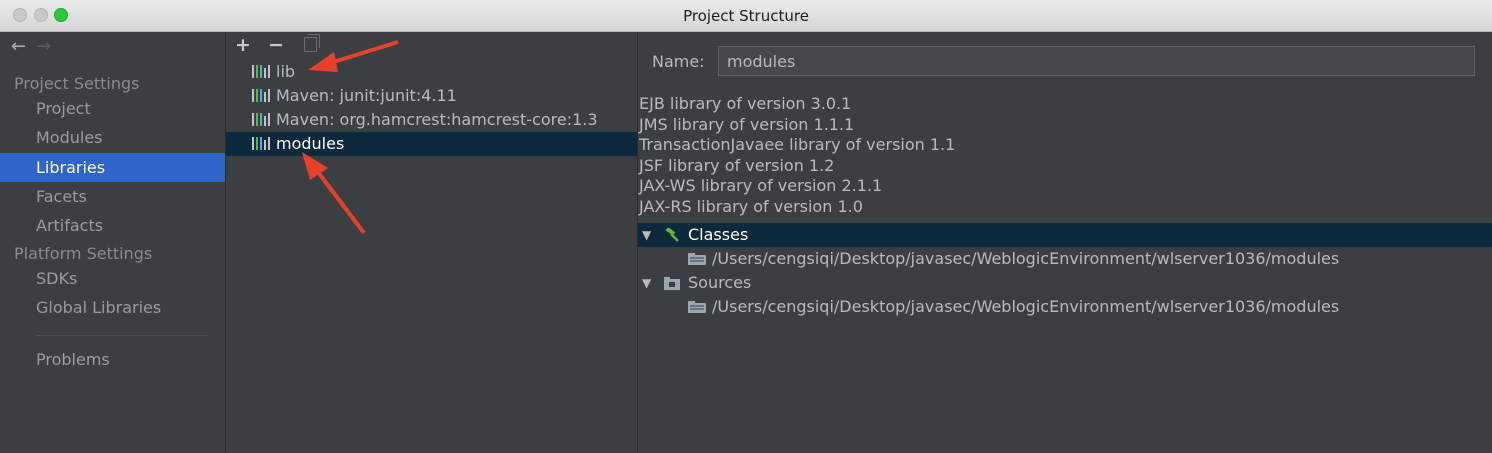  What do you see at coordinates (112, 108) in the screenshot?
I see `sidebar-item-project: Project` at bounding box center [112, 108].